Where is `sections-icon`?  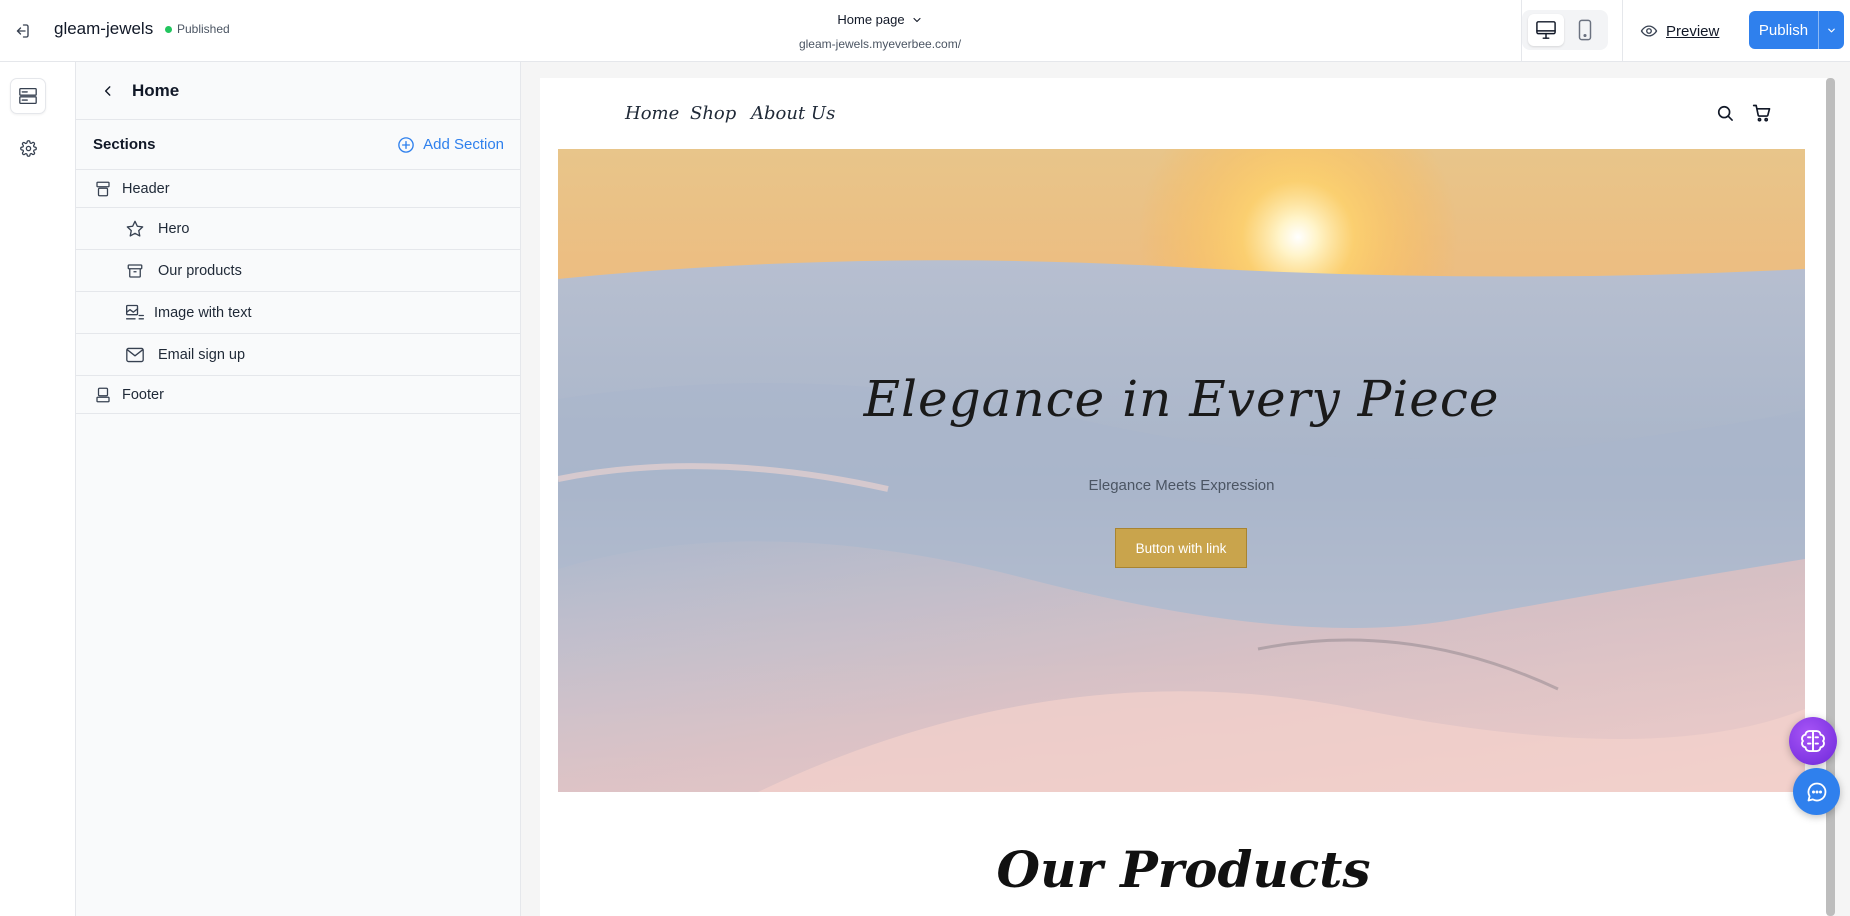
sections-icon is located at coordinates (28, 96).